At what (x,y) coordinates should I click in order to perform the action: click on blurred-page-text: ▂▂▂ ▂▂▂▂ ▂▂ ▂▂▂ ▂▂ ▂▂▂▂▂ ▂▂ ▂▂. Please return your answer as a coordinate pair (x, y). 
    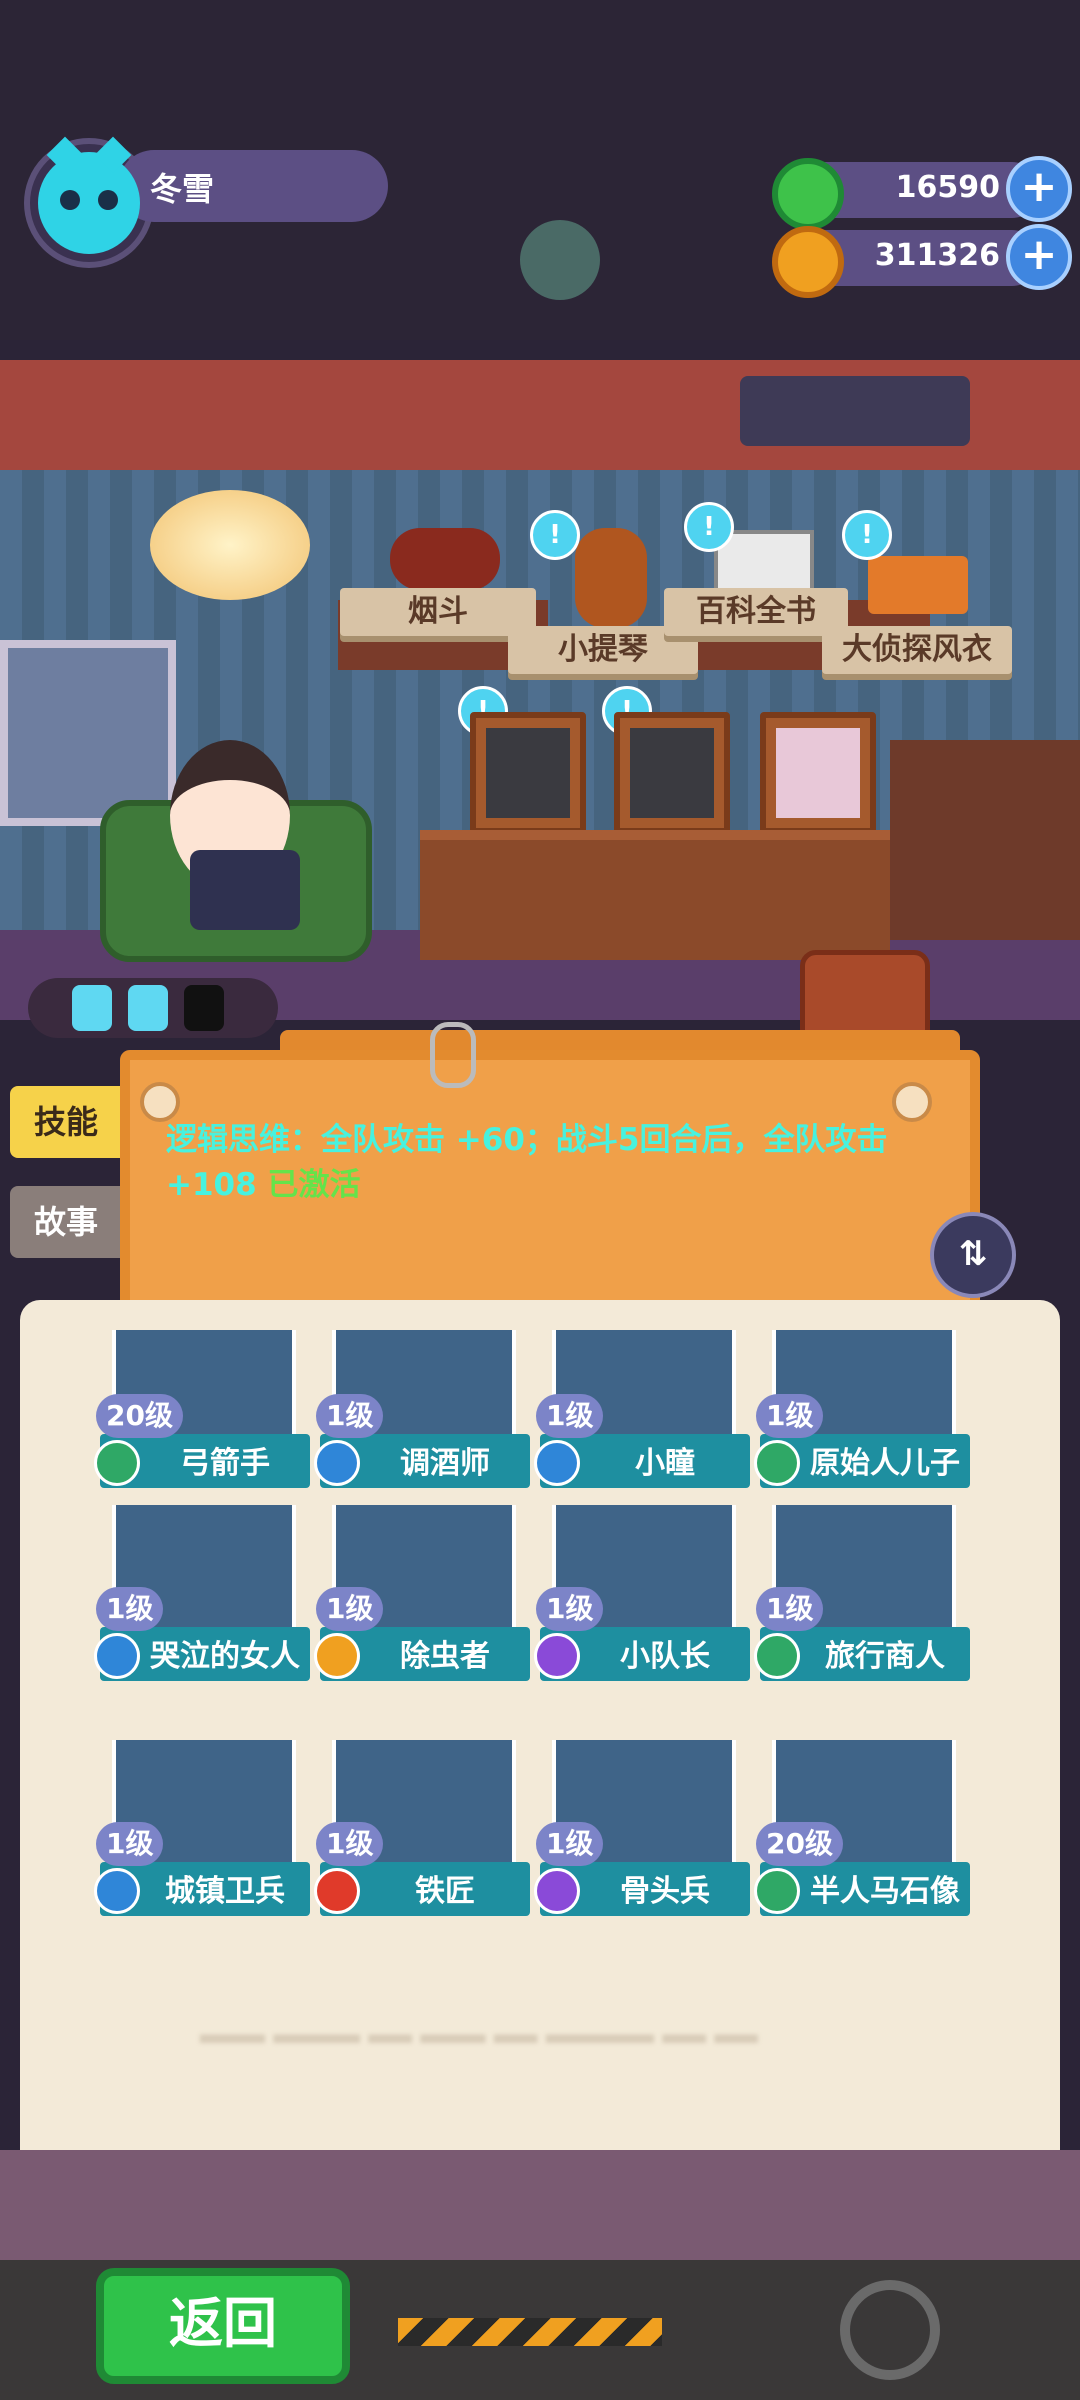
    Looking at the image, I should click on (479, 2026).